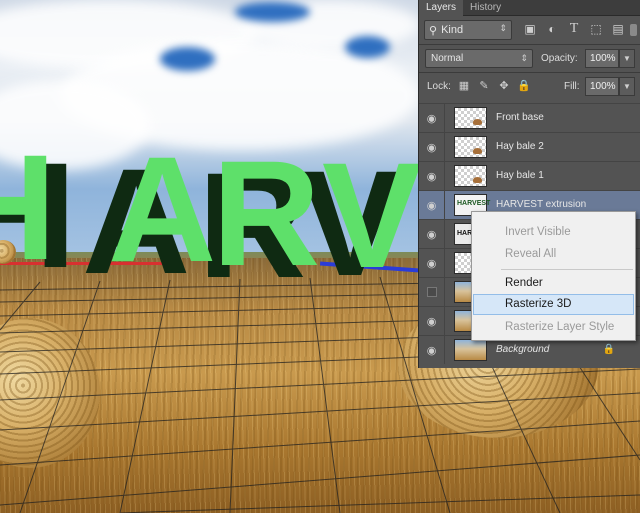 Image resolution: width=640 pixels, height=513 pixels. I want to click on layer-row: ◉ Hay bale 1, so click(529, 175).